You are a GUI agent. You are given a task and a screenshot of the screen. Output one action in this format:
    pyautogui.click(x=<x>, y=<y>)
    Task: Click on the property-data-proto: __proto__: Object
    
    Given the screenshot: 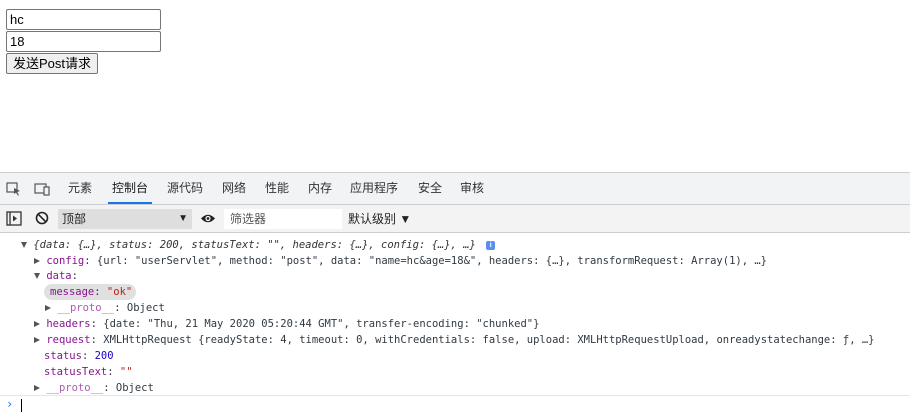 What is the action you would take?
    pyautogui.click(x=105, y=308)
    